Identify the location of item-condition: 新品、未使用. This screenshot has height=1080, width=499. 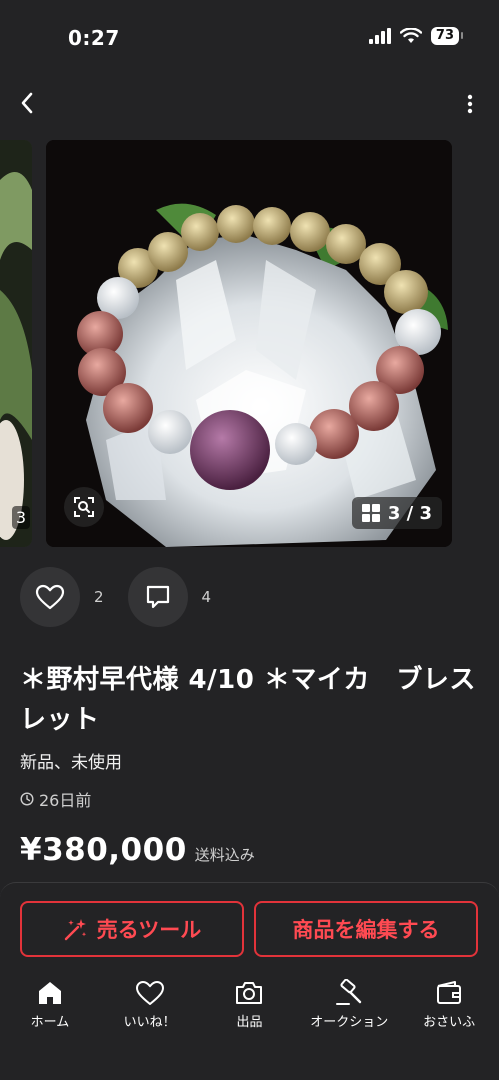
(71, 763).